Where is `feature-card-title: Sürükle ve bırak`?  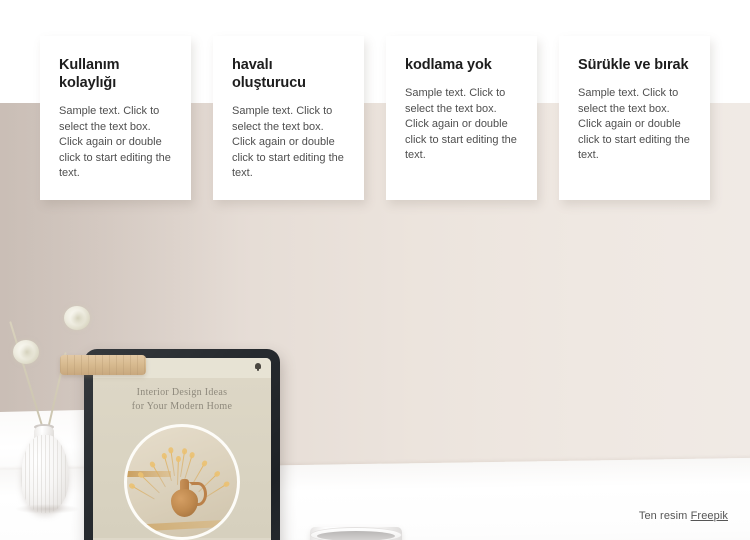
feature-card-title: Sürükle ve bırak is located at coordinates (633, 65).